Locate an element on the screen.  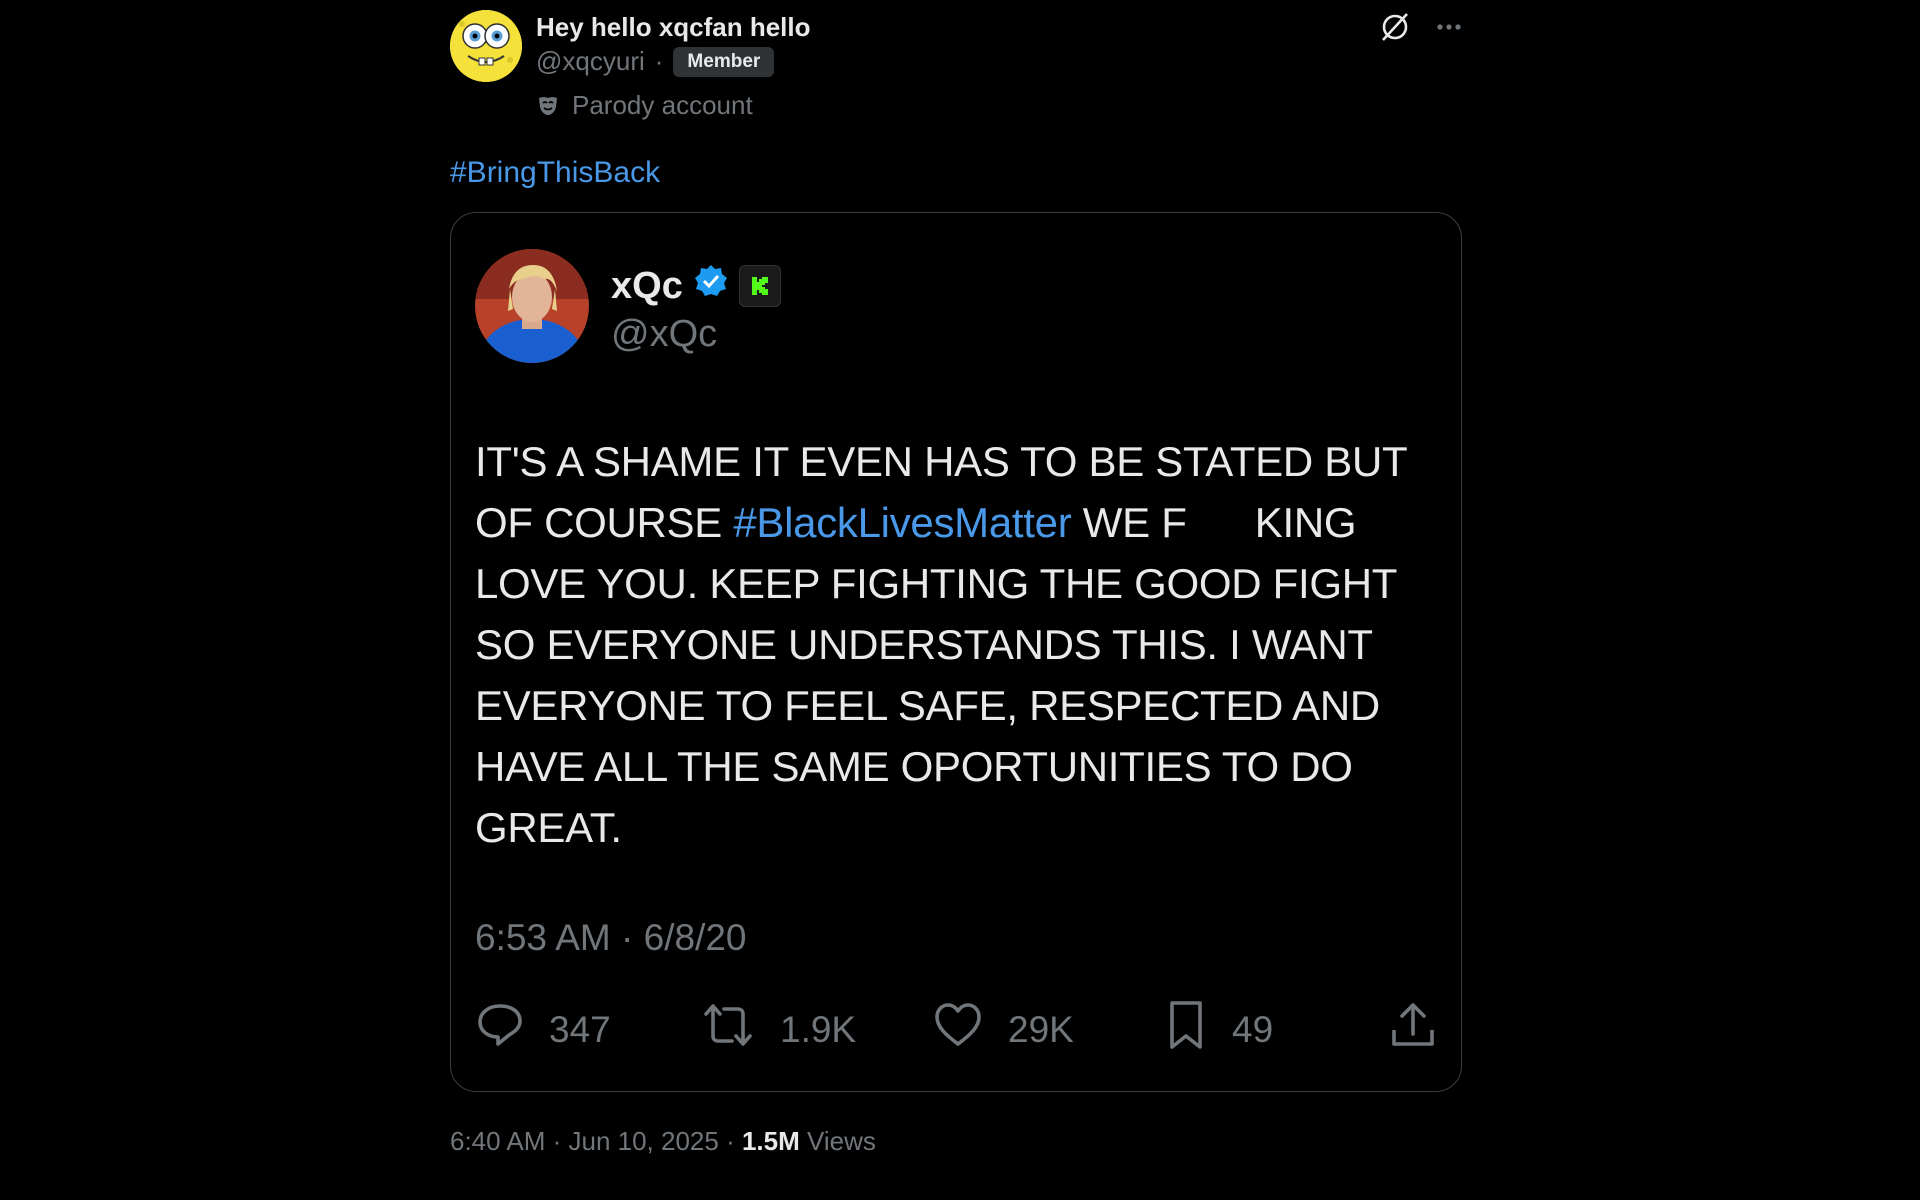
bookmark-button: 49 is located at coordinates (1274, 1029).